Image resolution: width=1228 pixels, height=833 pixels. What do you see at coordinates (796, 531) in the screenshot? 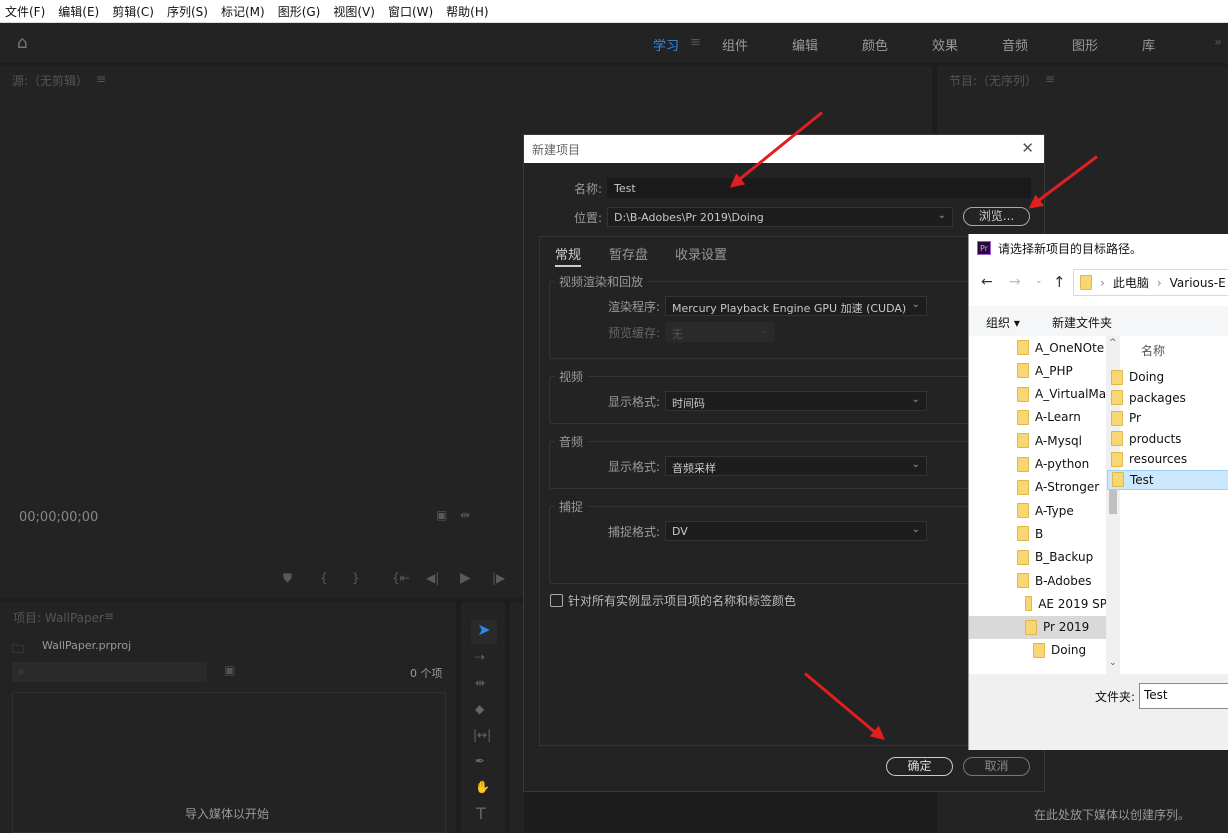
I see `capture-format-dropdown: DV ⌄` at bounding box center [796, 531].